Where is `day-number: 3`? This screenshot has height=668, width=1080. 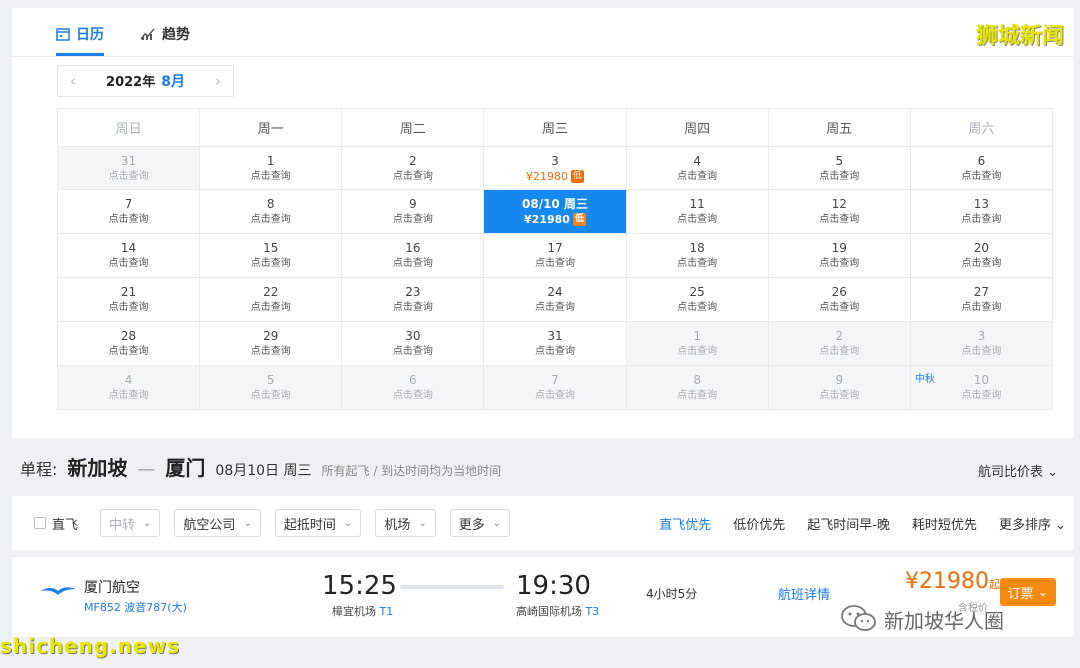
day-number: 3 is located at coordinates (555, 160).